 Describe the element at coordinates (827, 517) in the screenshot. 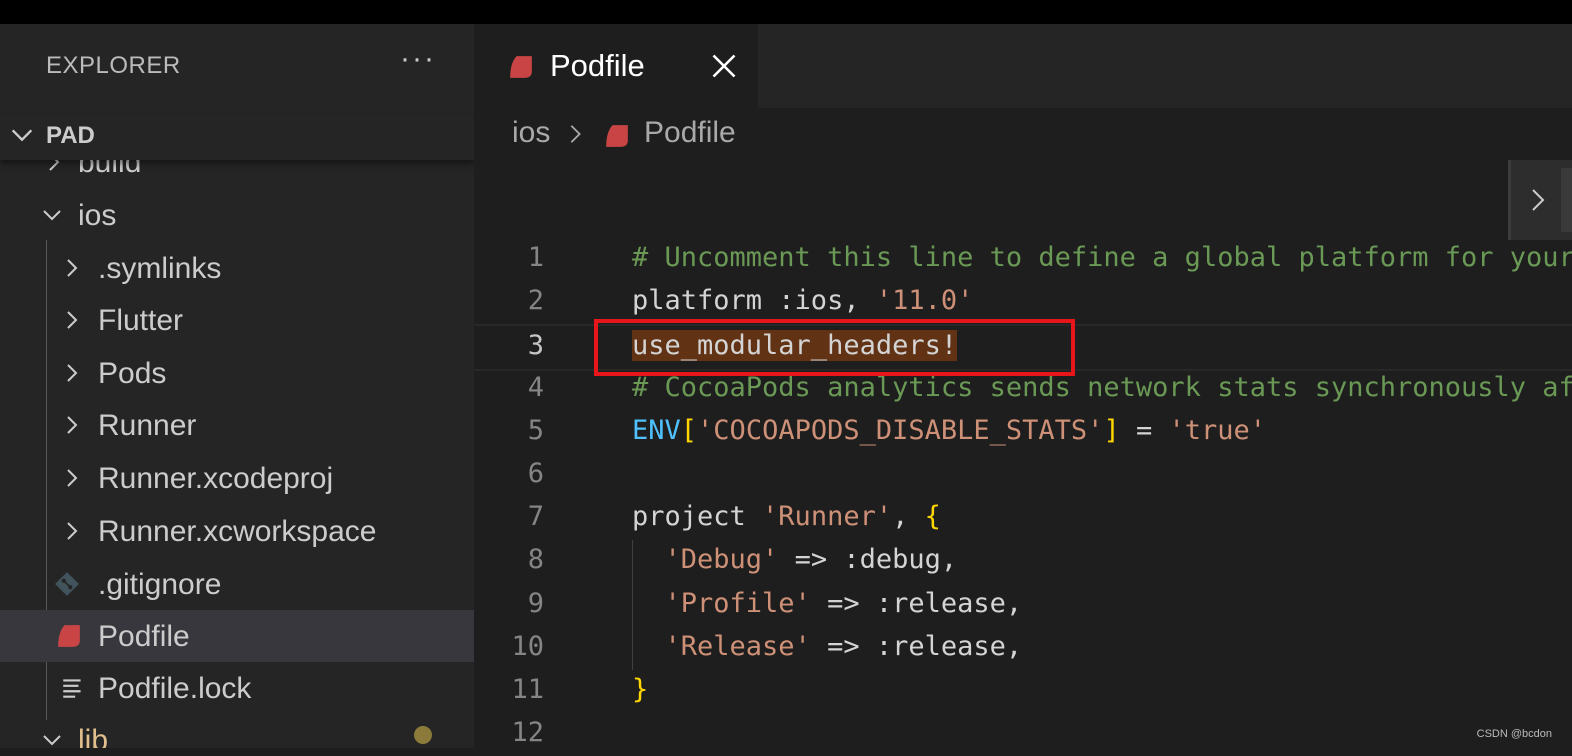

I see `code-token: 'Runner'` at that location.